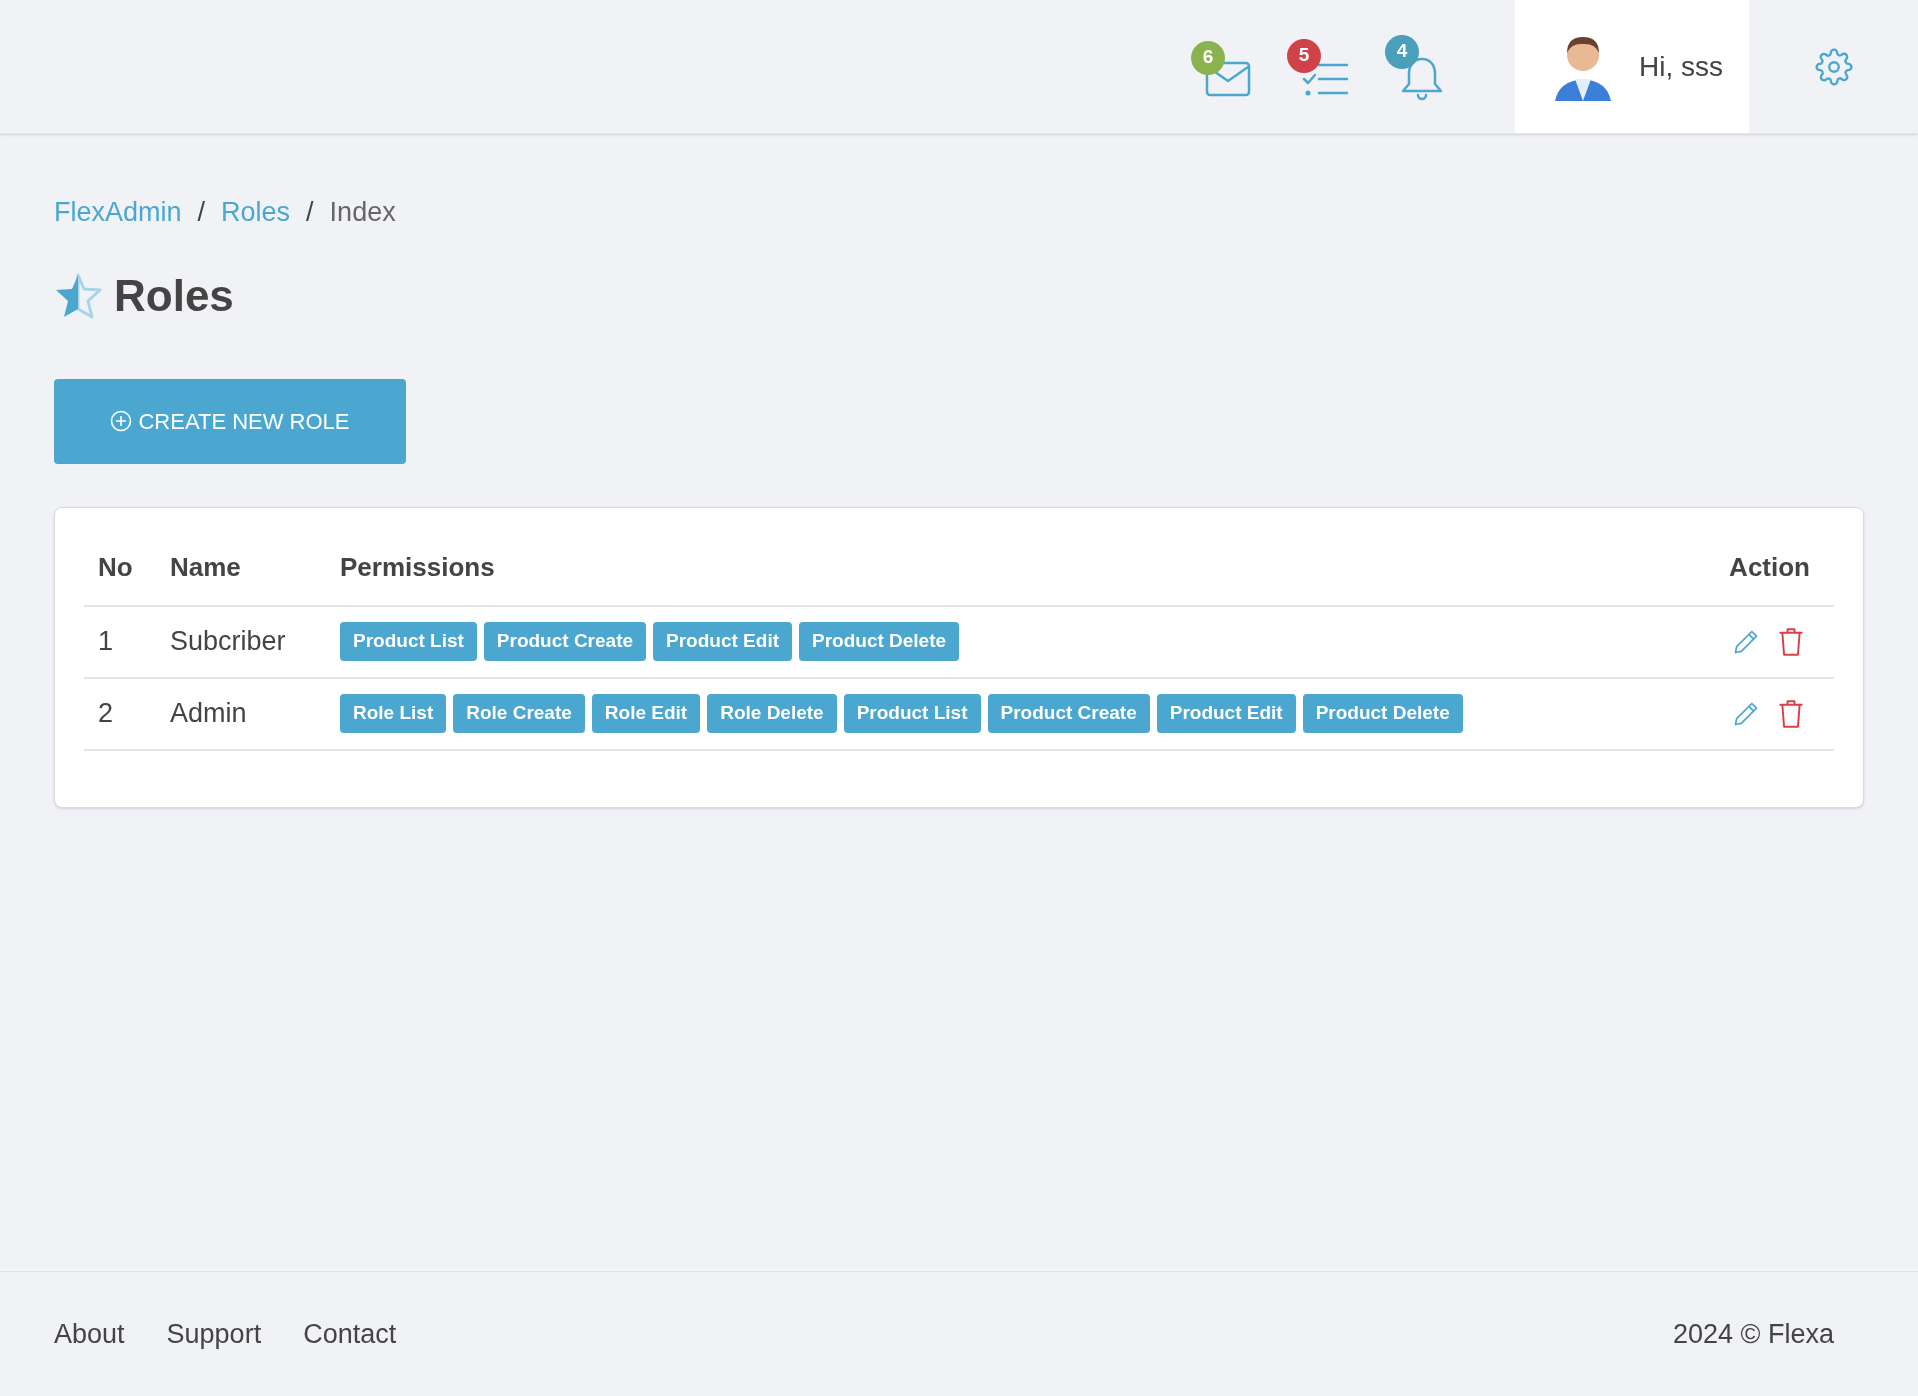 The width and height of the screenshot is (1918, 1396). I want to click on permission-tag: Role List, so click(393, 713).